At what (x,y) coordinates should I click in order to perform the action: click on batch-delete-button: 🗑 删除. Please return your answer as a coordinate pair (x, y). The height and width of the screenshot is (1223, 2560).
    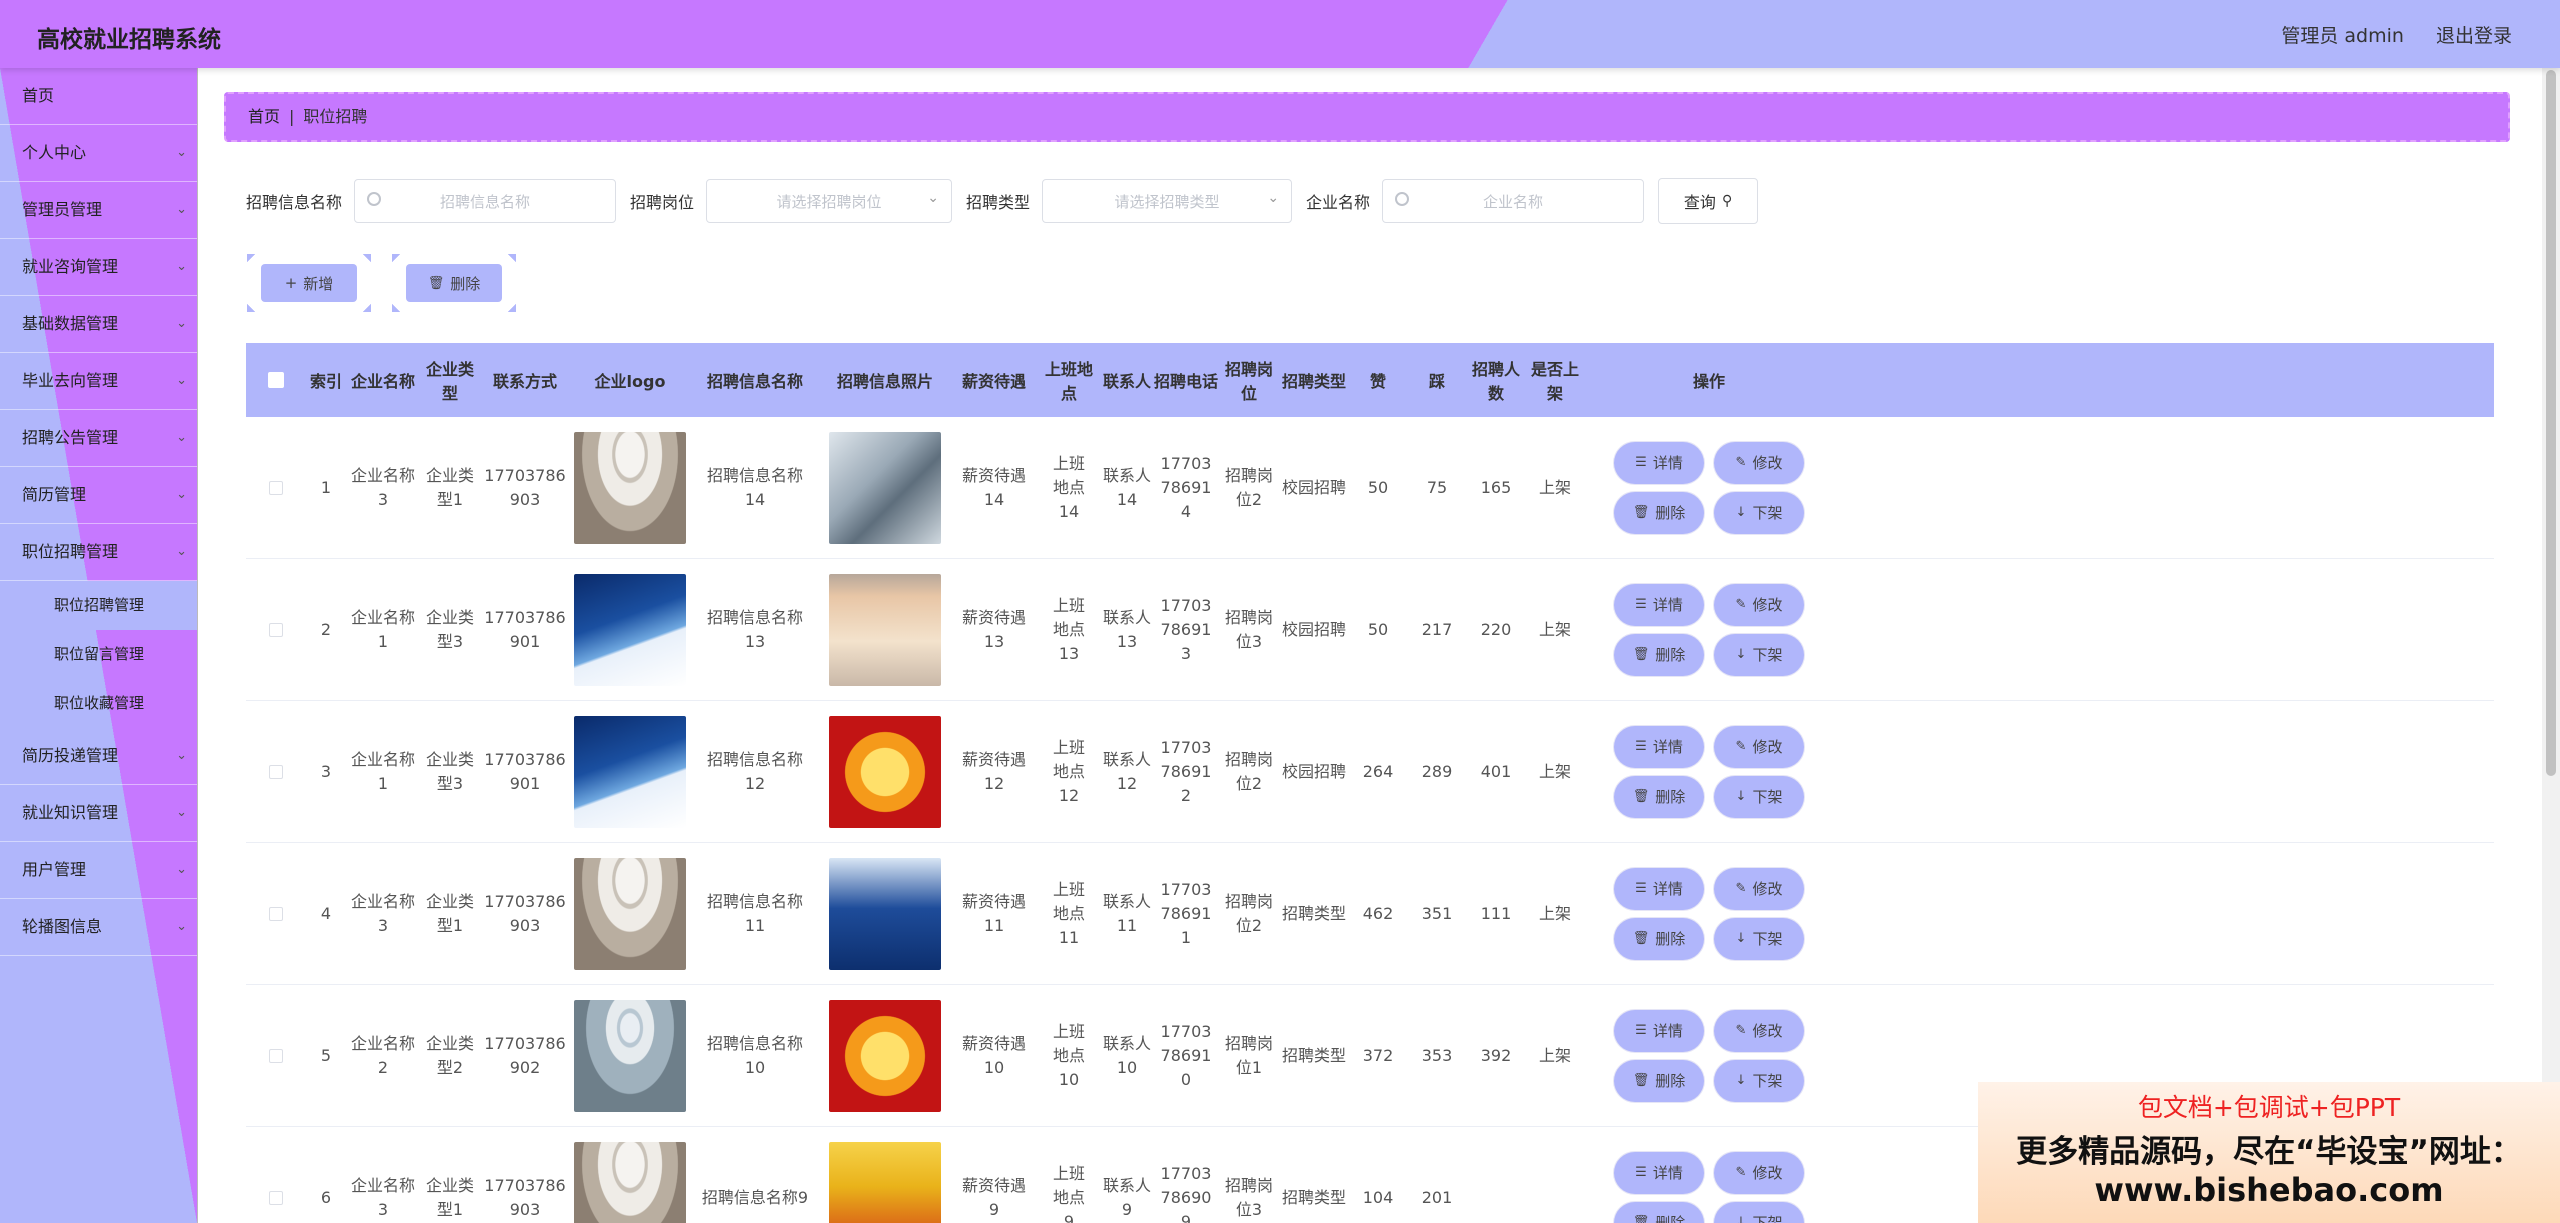
    Looking at the image, I should click on (447, 283).